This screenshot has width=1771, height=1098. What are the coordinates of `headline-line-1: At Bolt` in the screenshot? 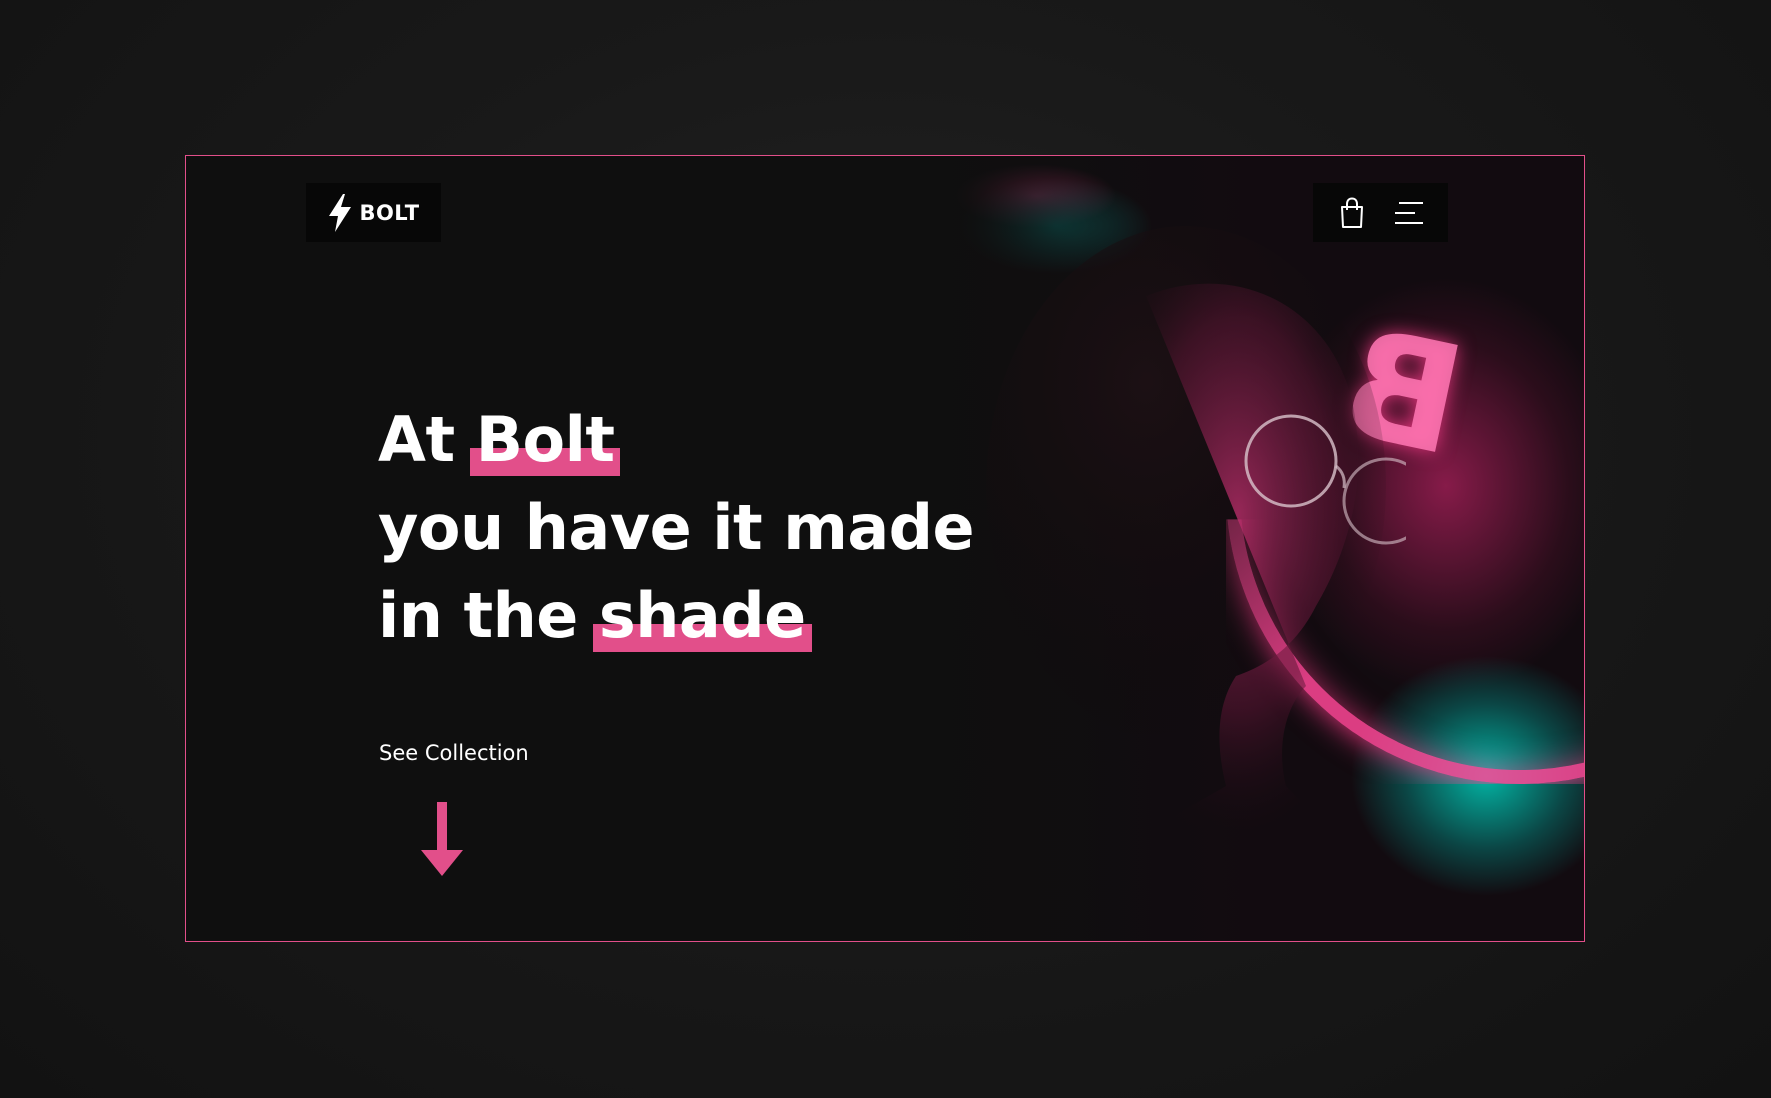 It's located at (676, 440).